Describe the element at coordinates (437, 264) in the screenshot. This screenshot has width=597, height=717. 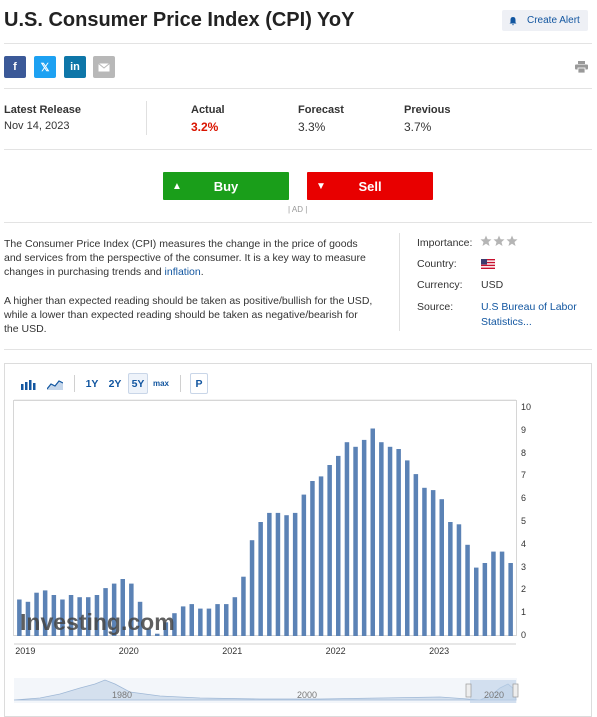
I see `country-label: Country:` at that location.